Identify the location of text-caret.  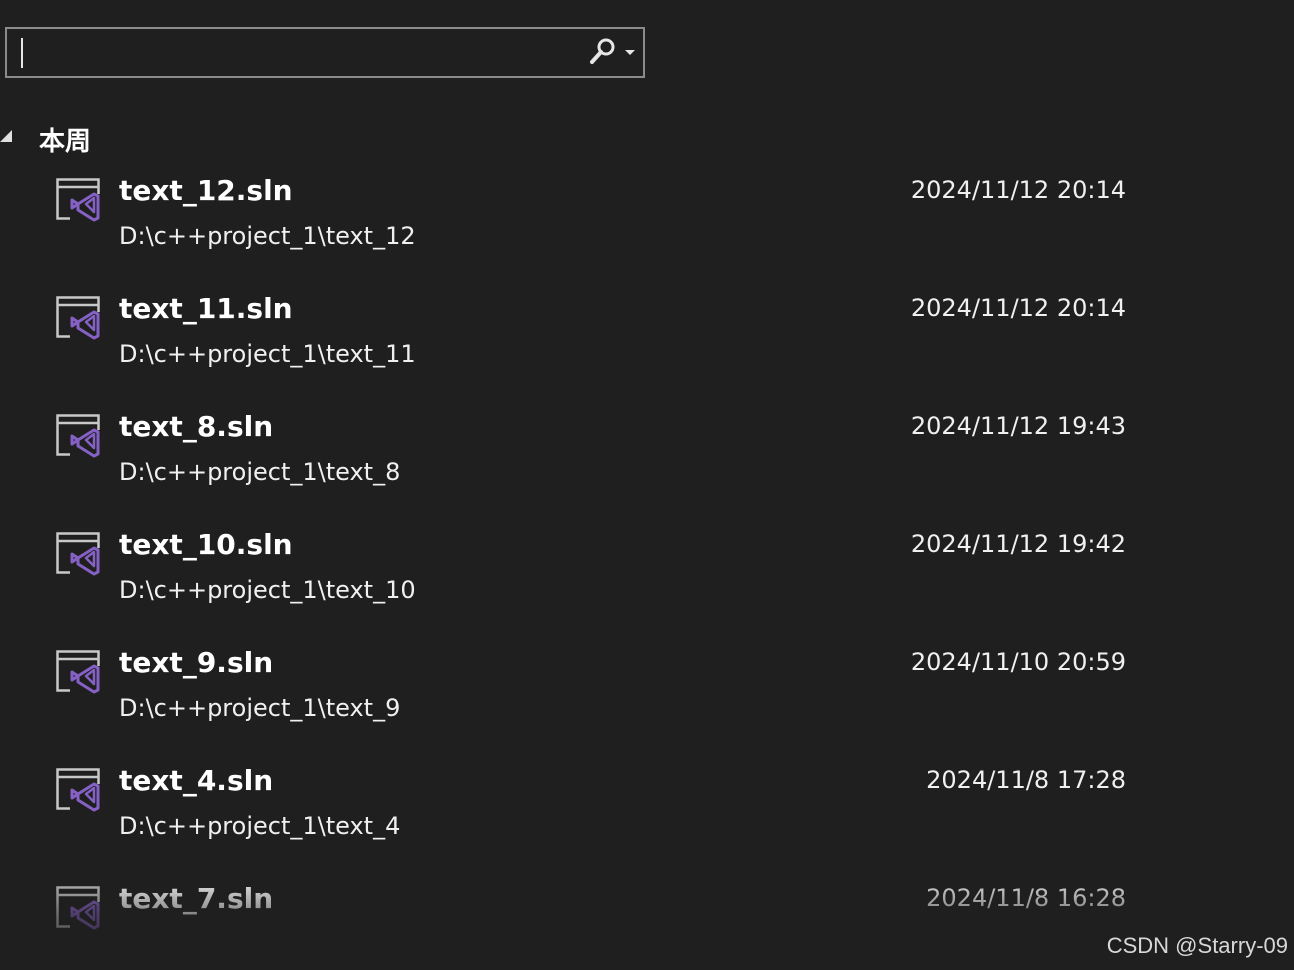
(22, 53).